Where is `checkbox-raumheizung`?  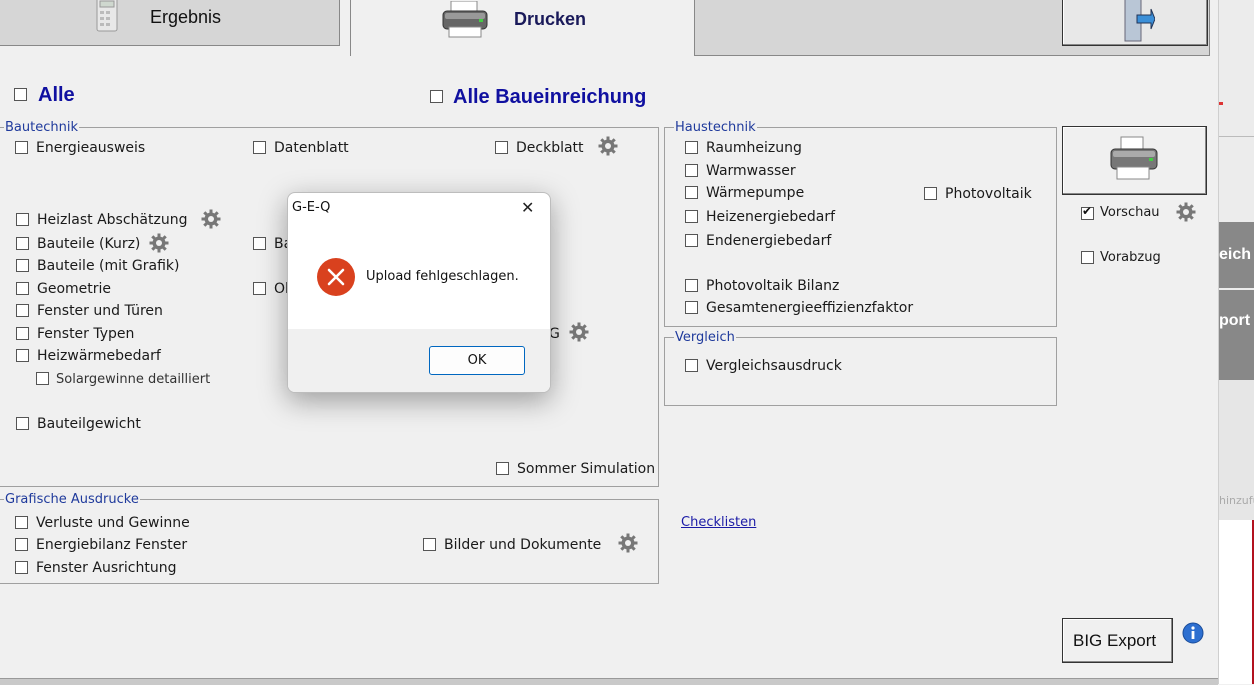
checkbox-raumheizung is located at coordinates (691, 147).